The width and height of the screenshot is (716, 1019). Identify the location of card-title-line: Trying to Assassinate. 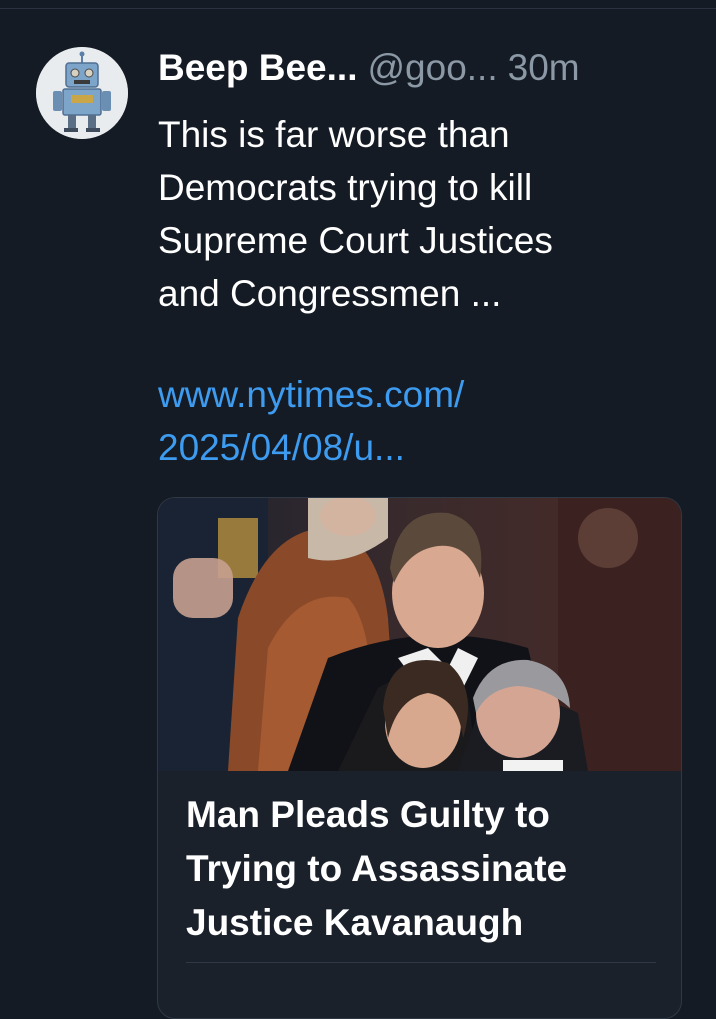
(377, 868).